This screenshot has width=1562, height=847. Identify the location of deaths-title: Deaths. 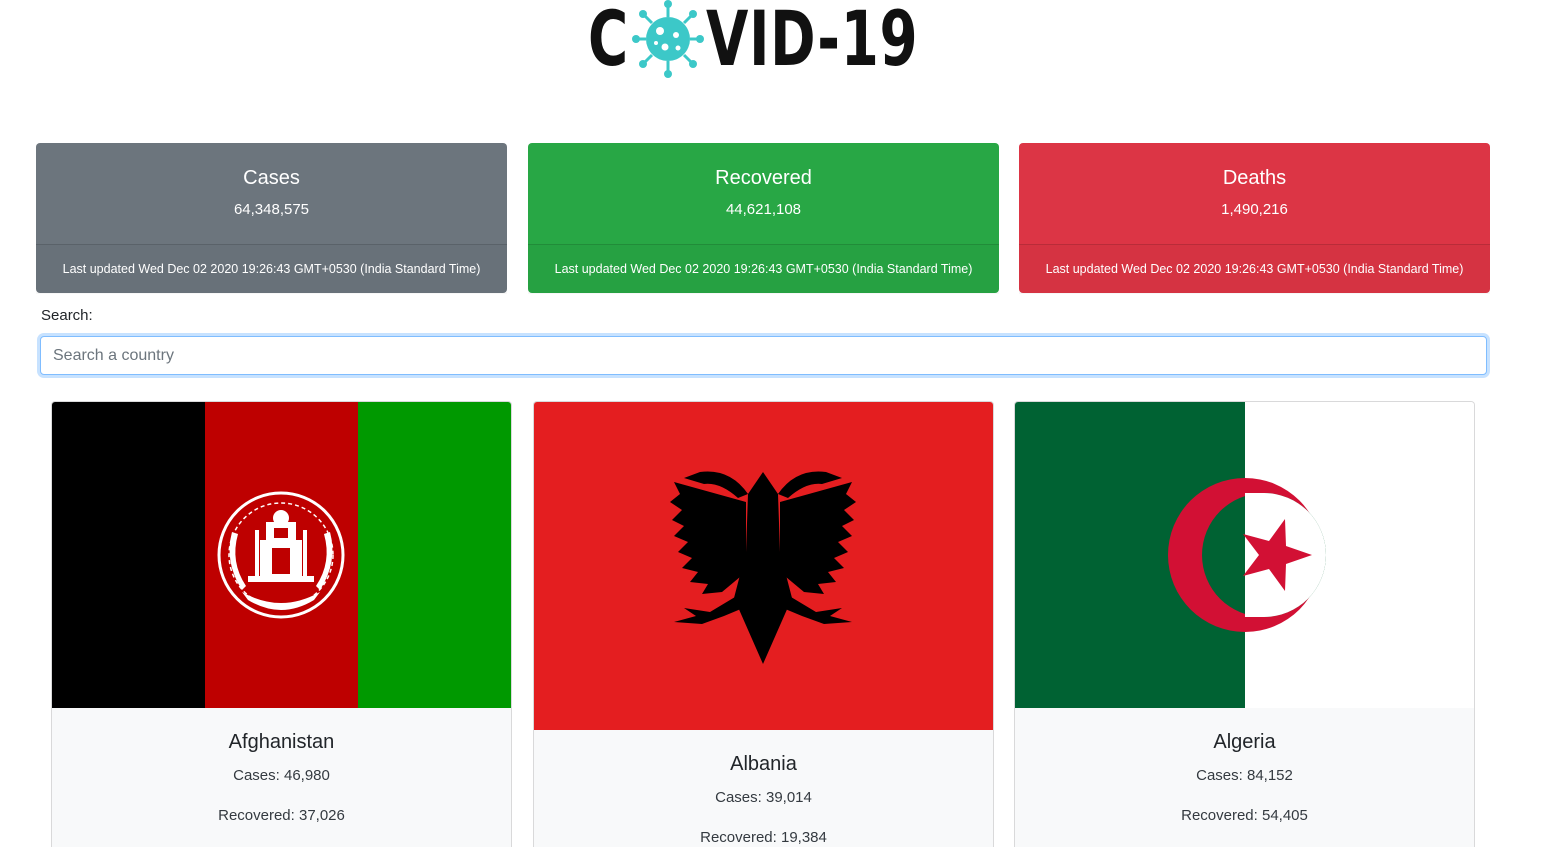
(1254, 178).